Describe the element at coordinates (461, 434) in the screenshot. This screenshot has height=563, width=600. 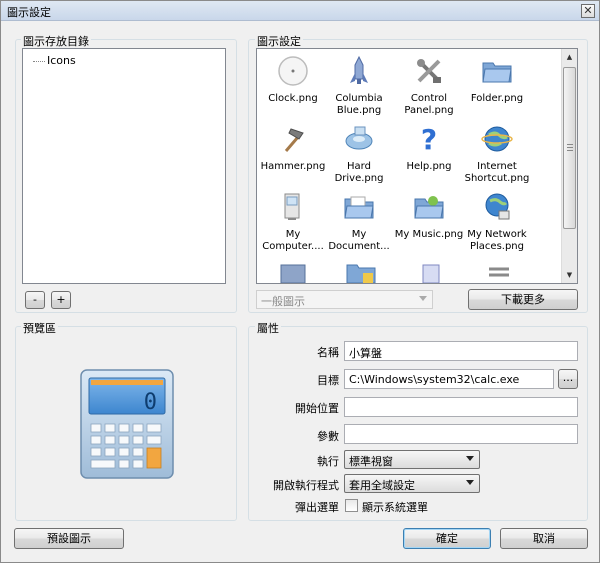
I see `parameters-field` at that location.